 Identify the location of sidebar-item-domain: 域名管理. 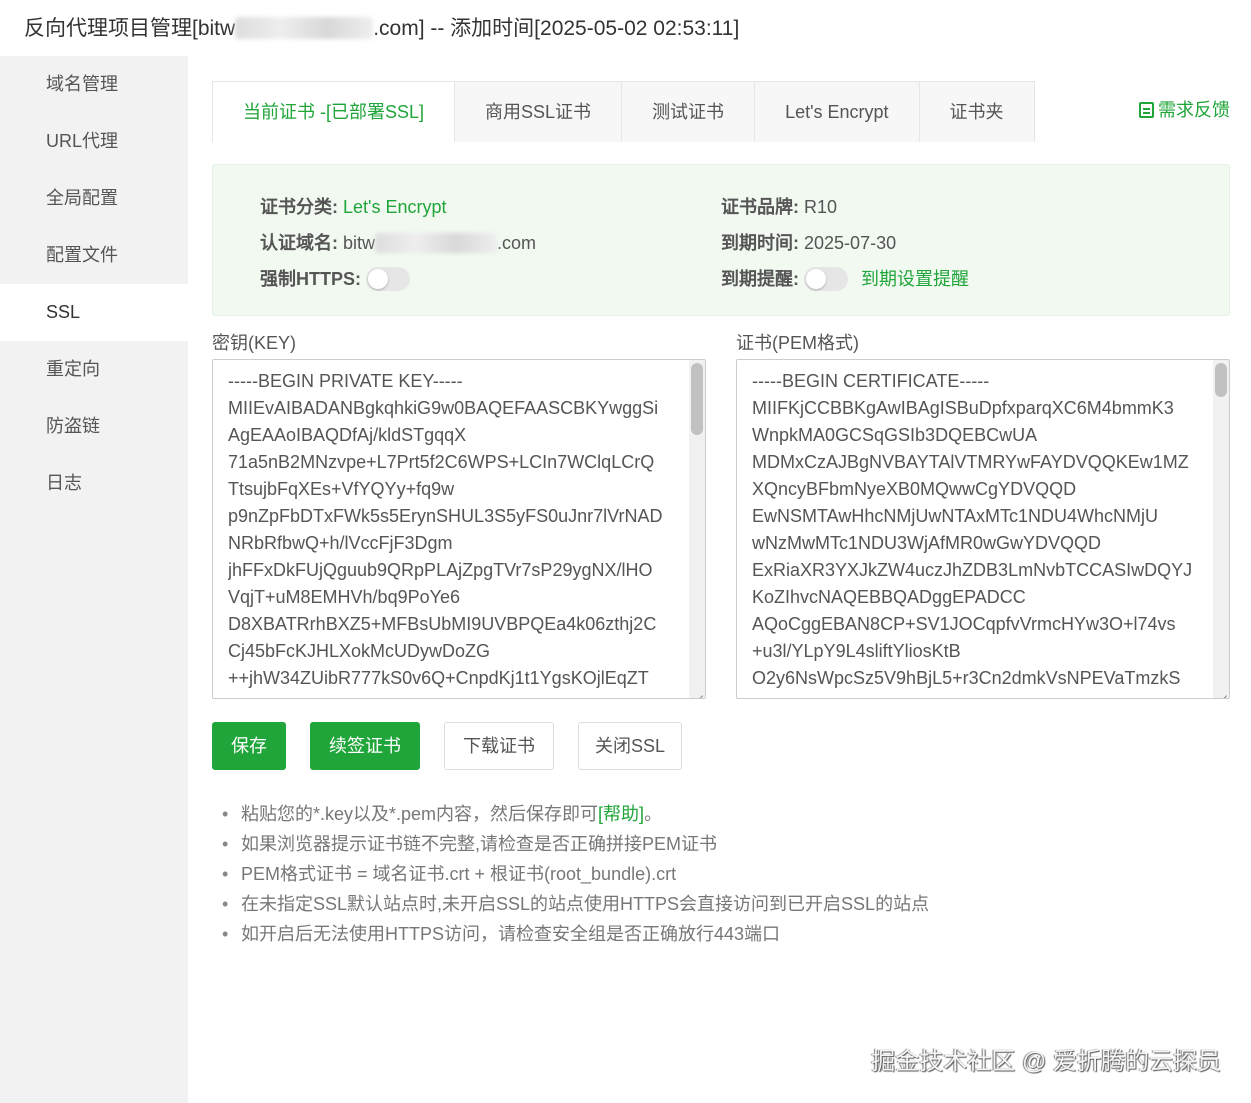
(94, 84).